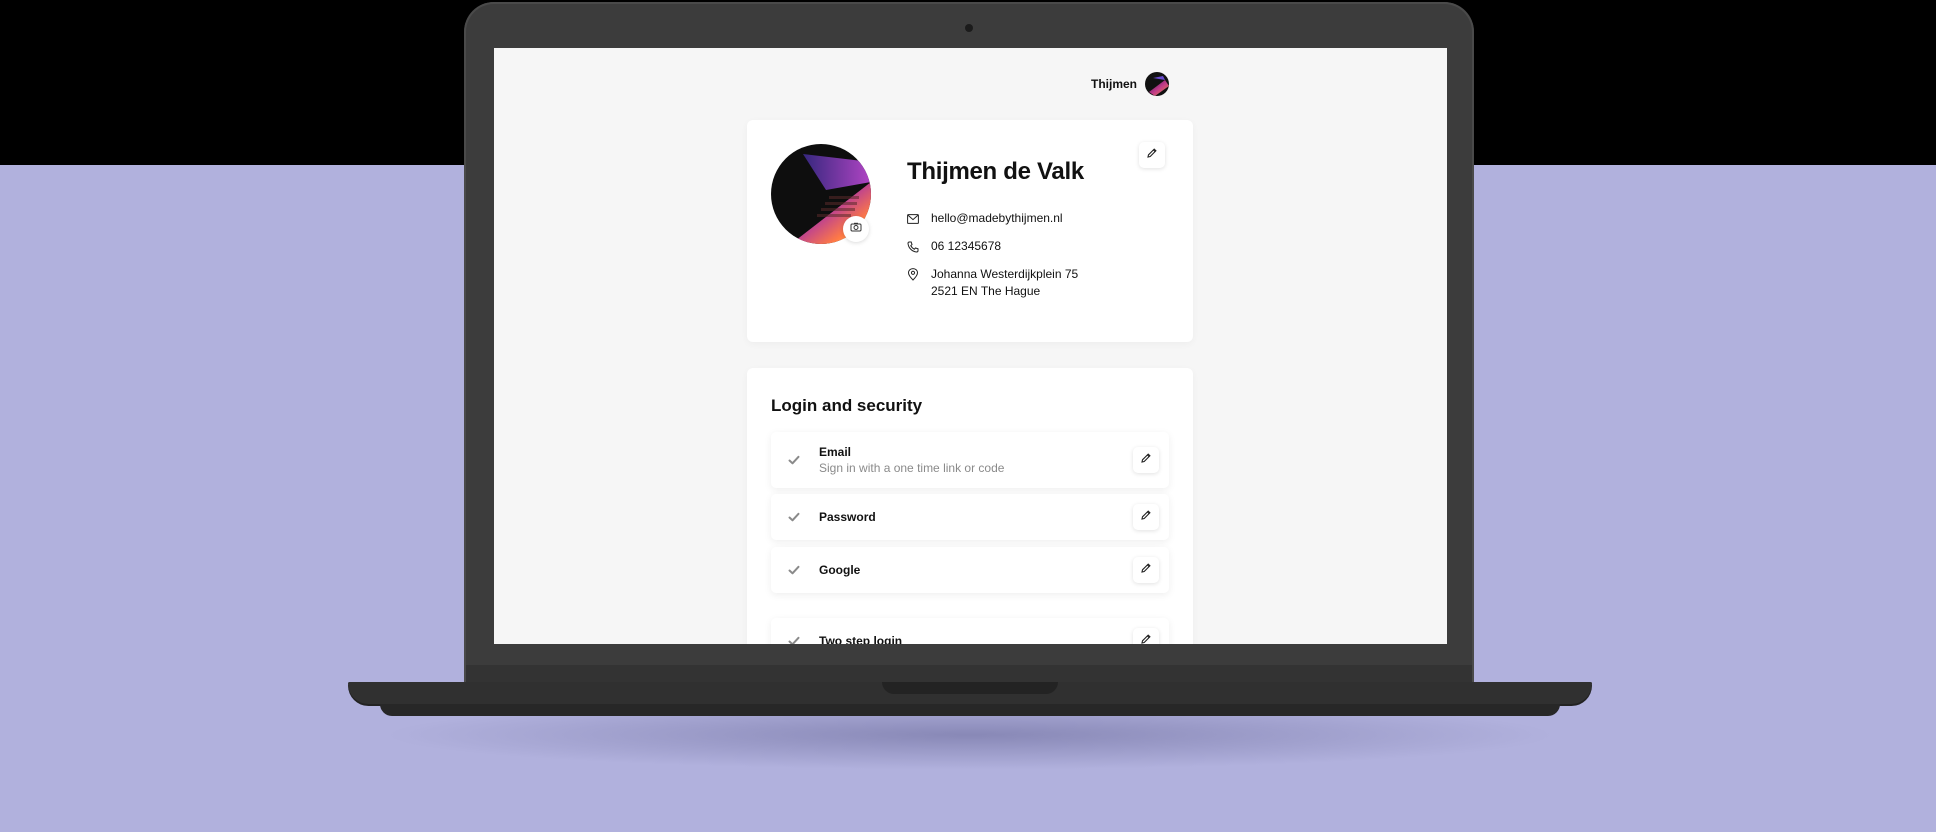  What do you see at coordinates (966, 246) in the screenshot?
I see `profile-phone: 06 12345678` at bounding box center [966, 246].